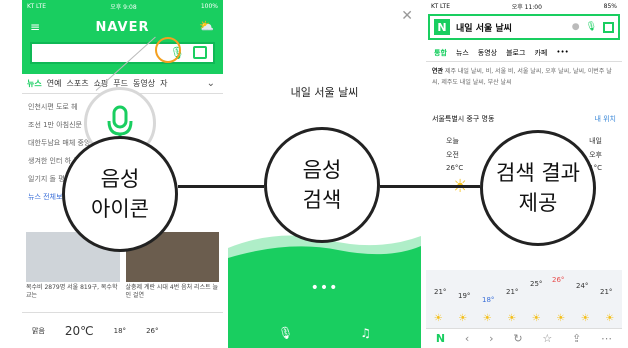 The width and height of the screenshot is (628, 348). What do you see at coordinates (122, 53) in the screenshot?
I see `search-input: 🎙` at bounding box center [122, 53].